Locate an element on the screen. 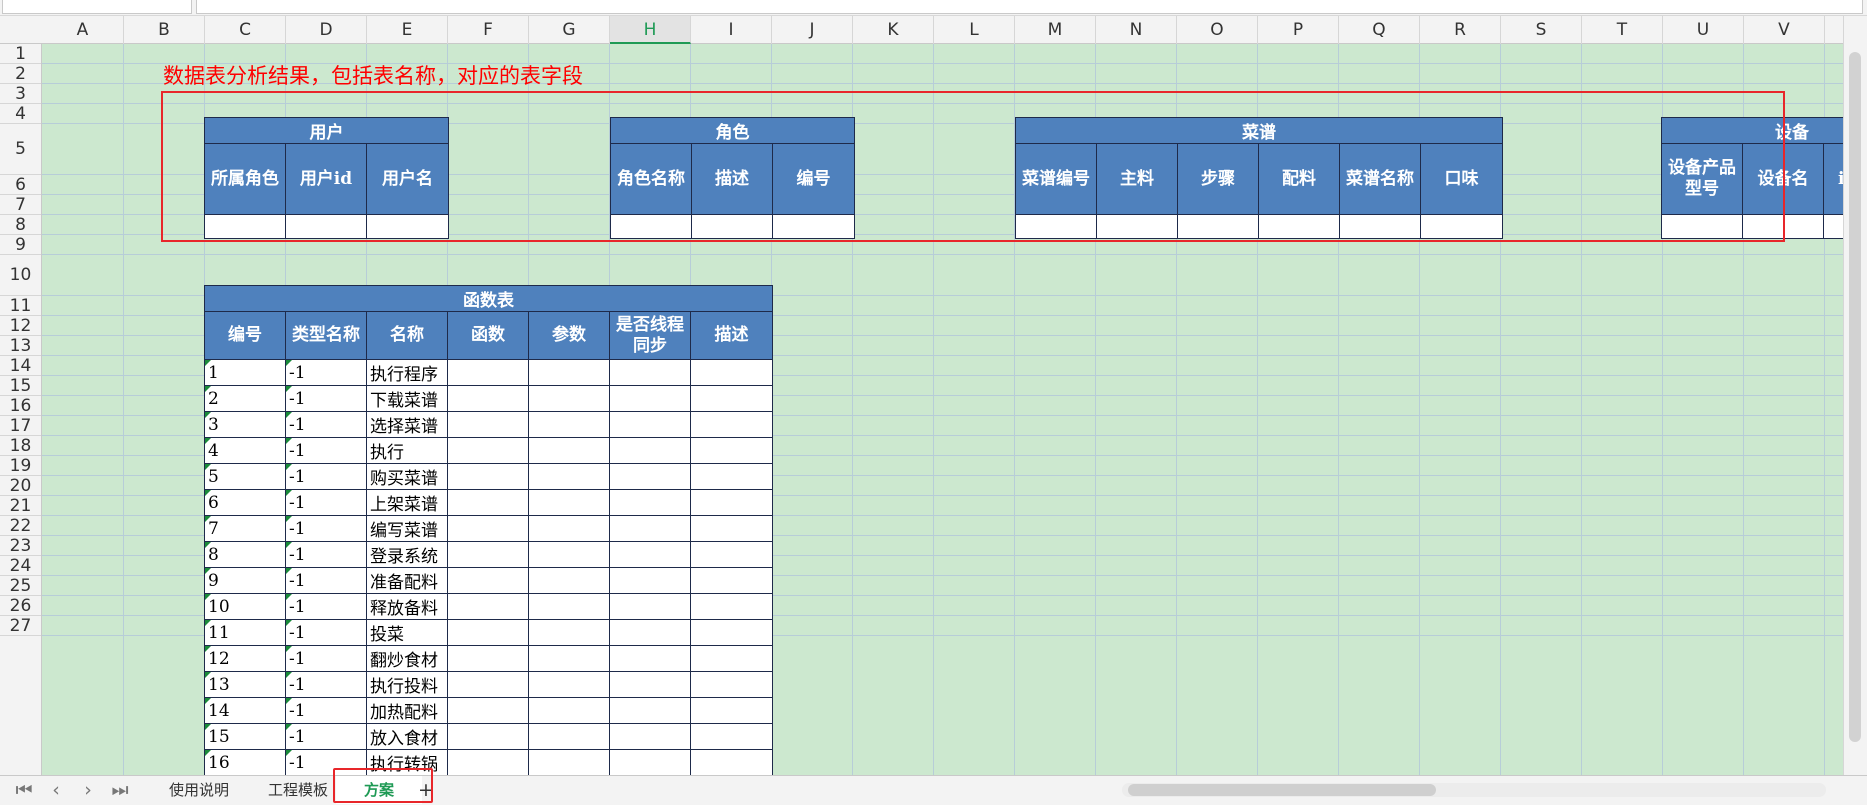  row-header: 20 is located at coordinates (20, 486).